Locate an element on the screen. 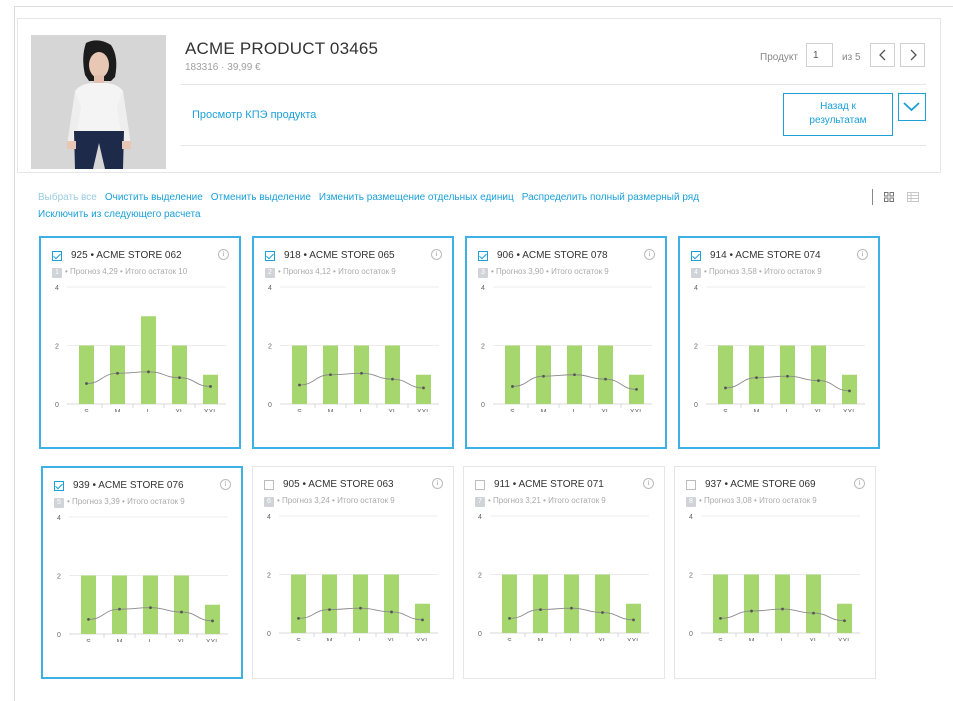 The width and height of the screenshot is (953, 701). header-divider is located at coordinates (553, 145).